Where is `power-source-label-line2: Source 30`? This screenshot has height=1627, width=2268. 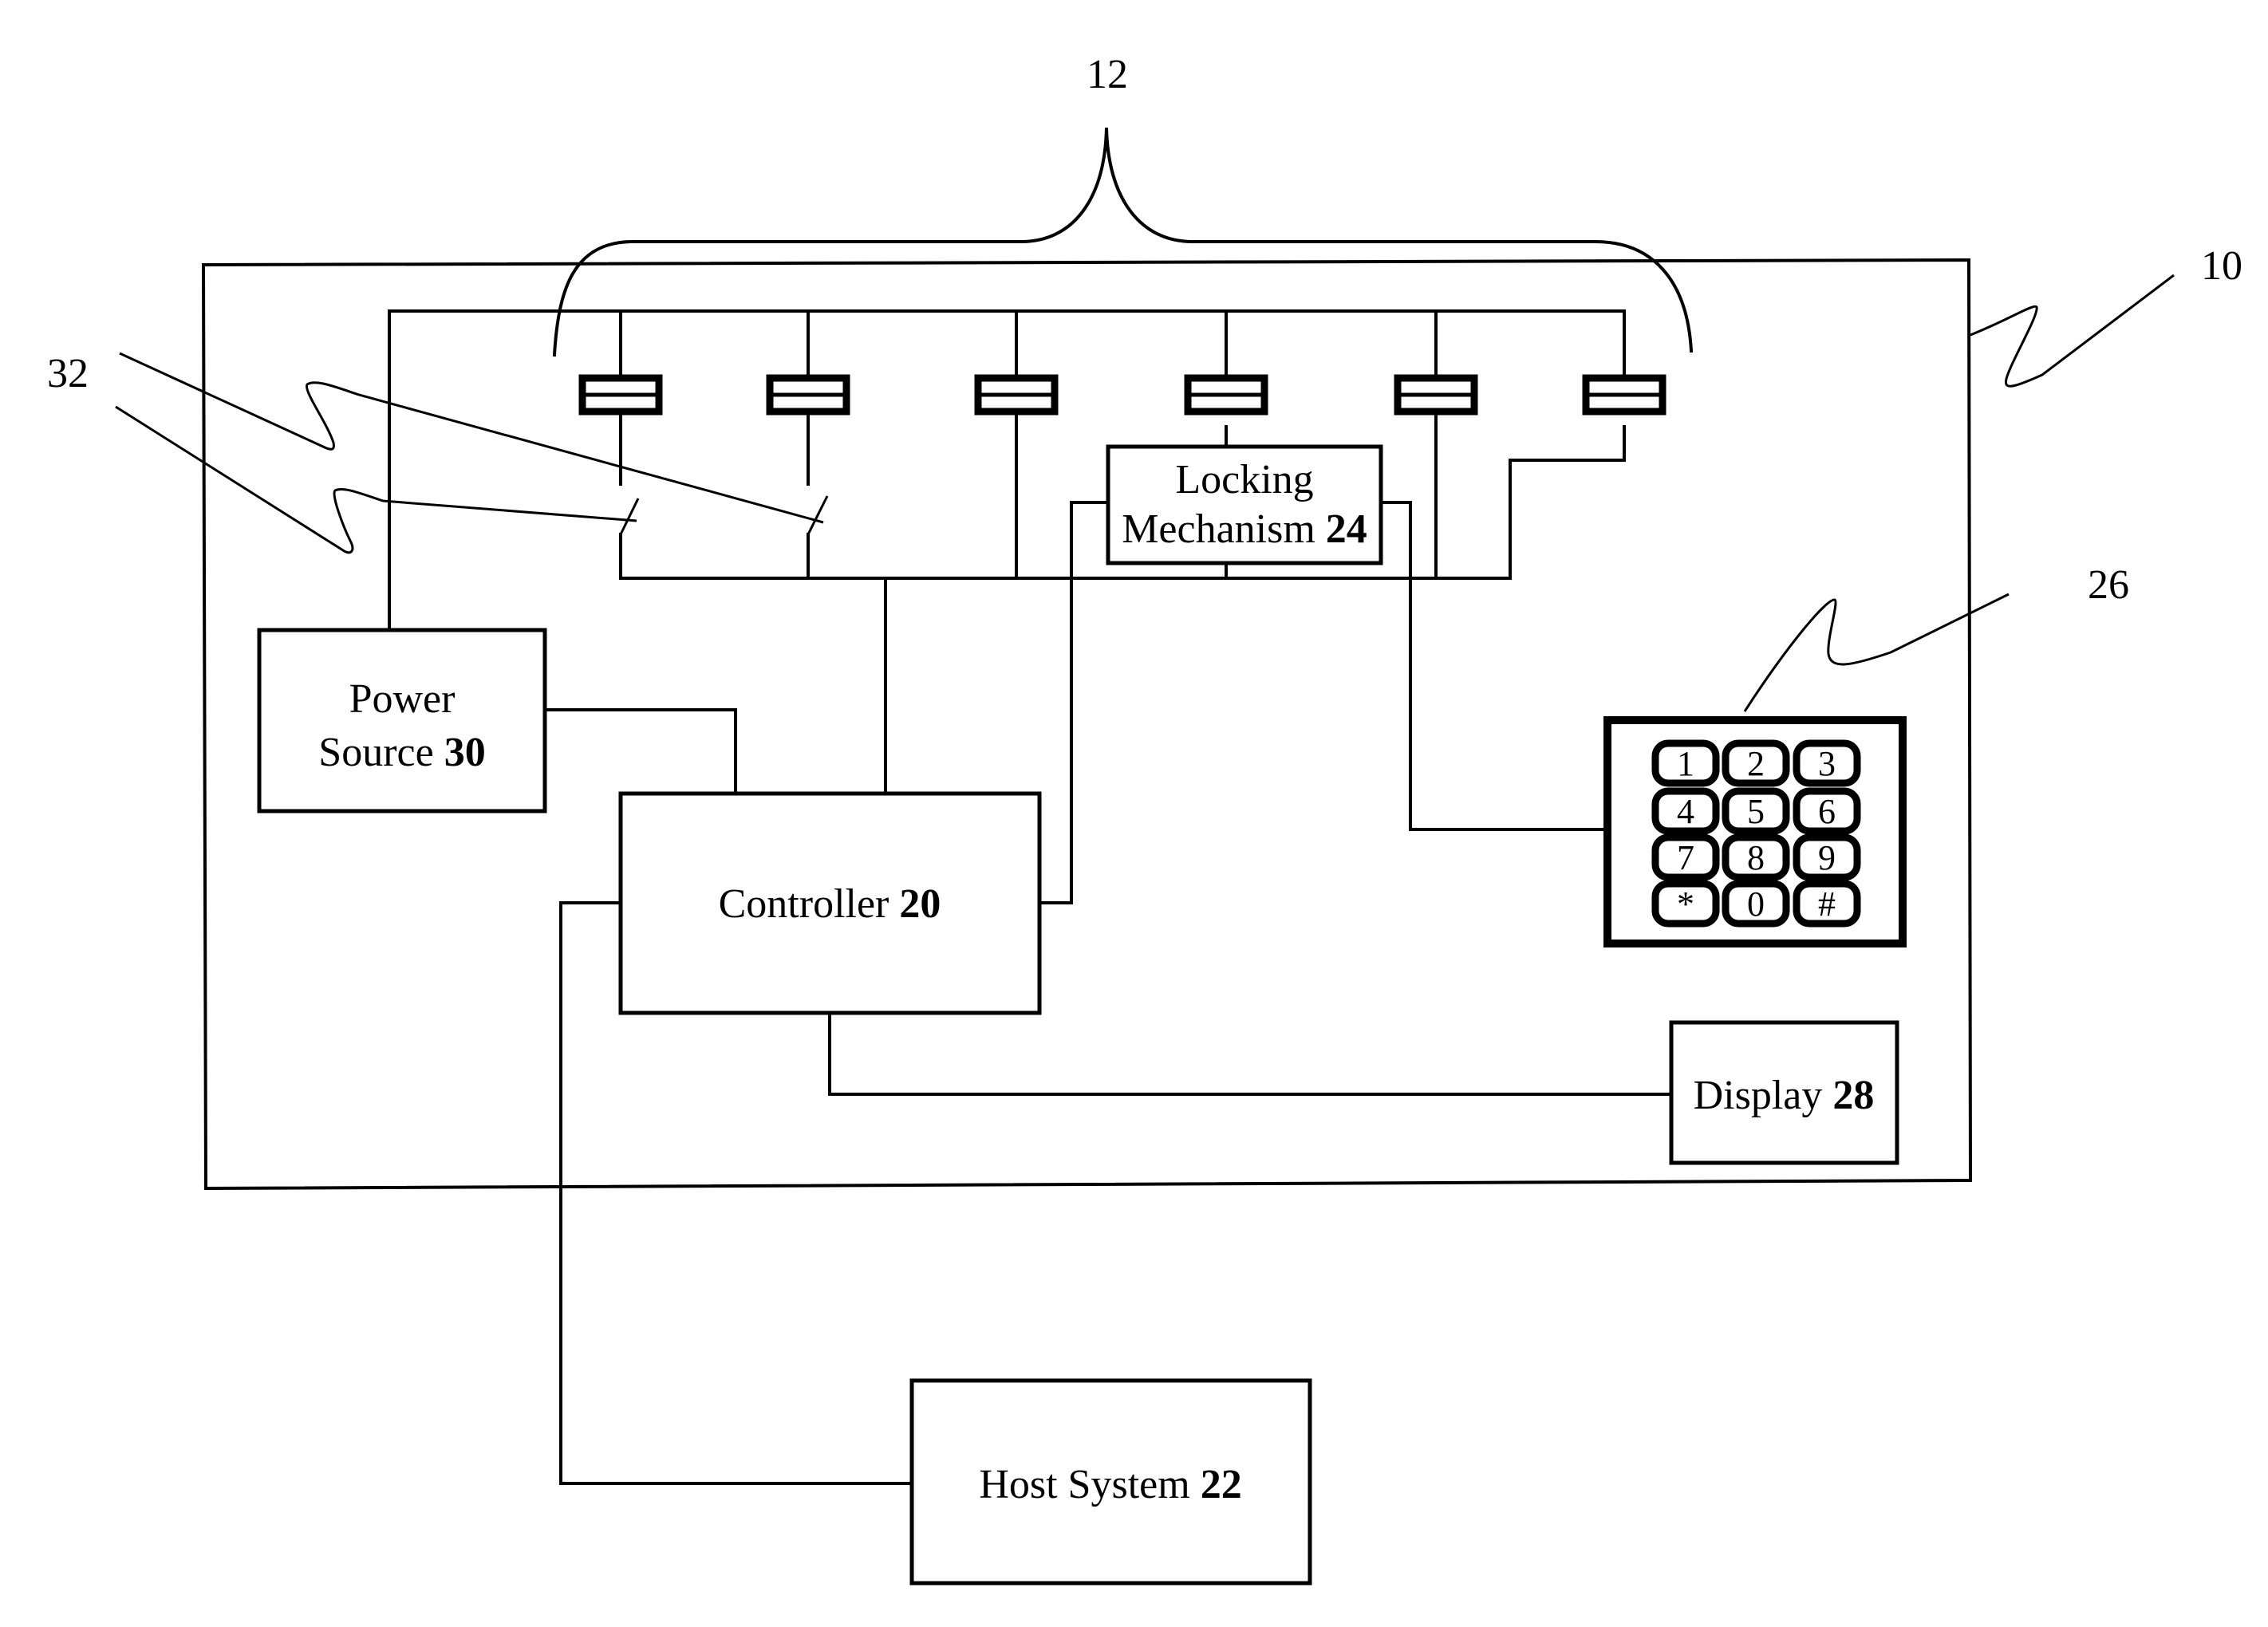 power-source-label-line2: Source 30 is located at coordinates (402, 752).